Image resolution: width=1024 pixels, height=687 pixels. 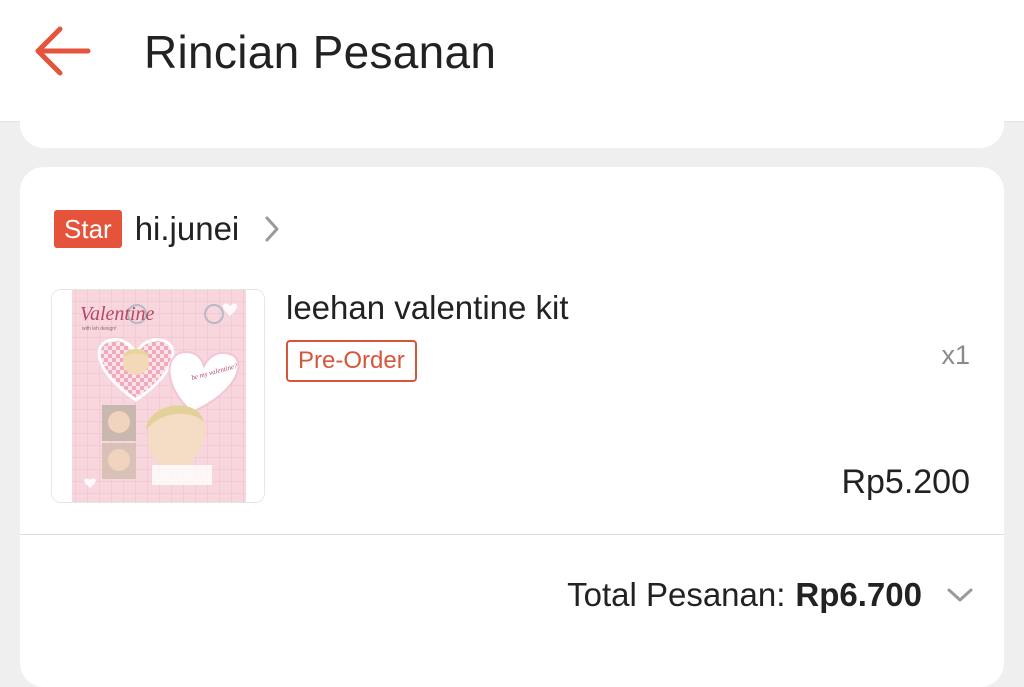 What do you see at coordinates (427, 308) in the screenshot?
I see `product-name: leehan valentine kit` at bounding box center [427, 308].